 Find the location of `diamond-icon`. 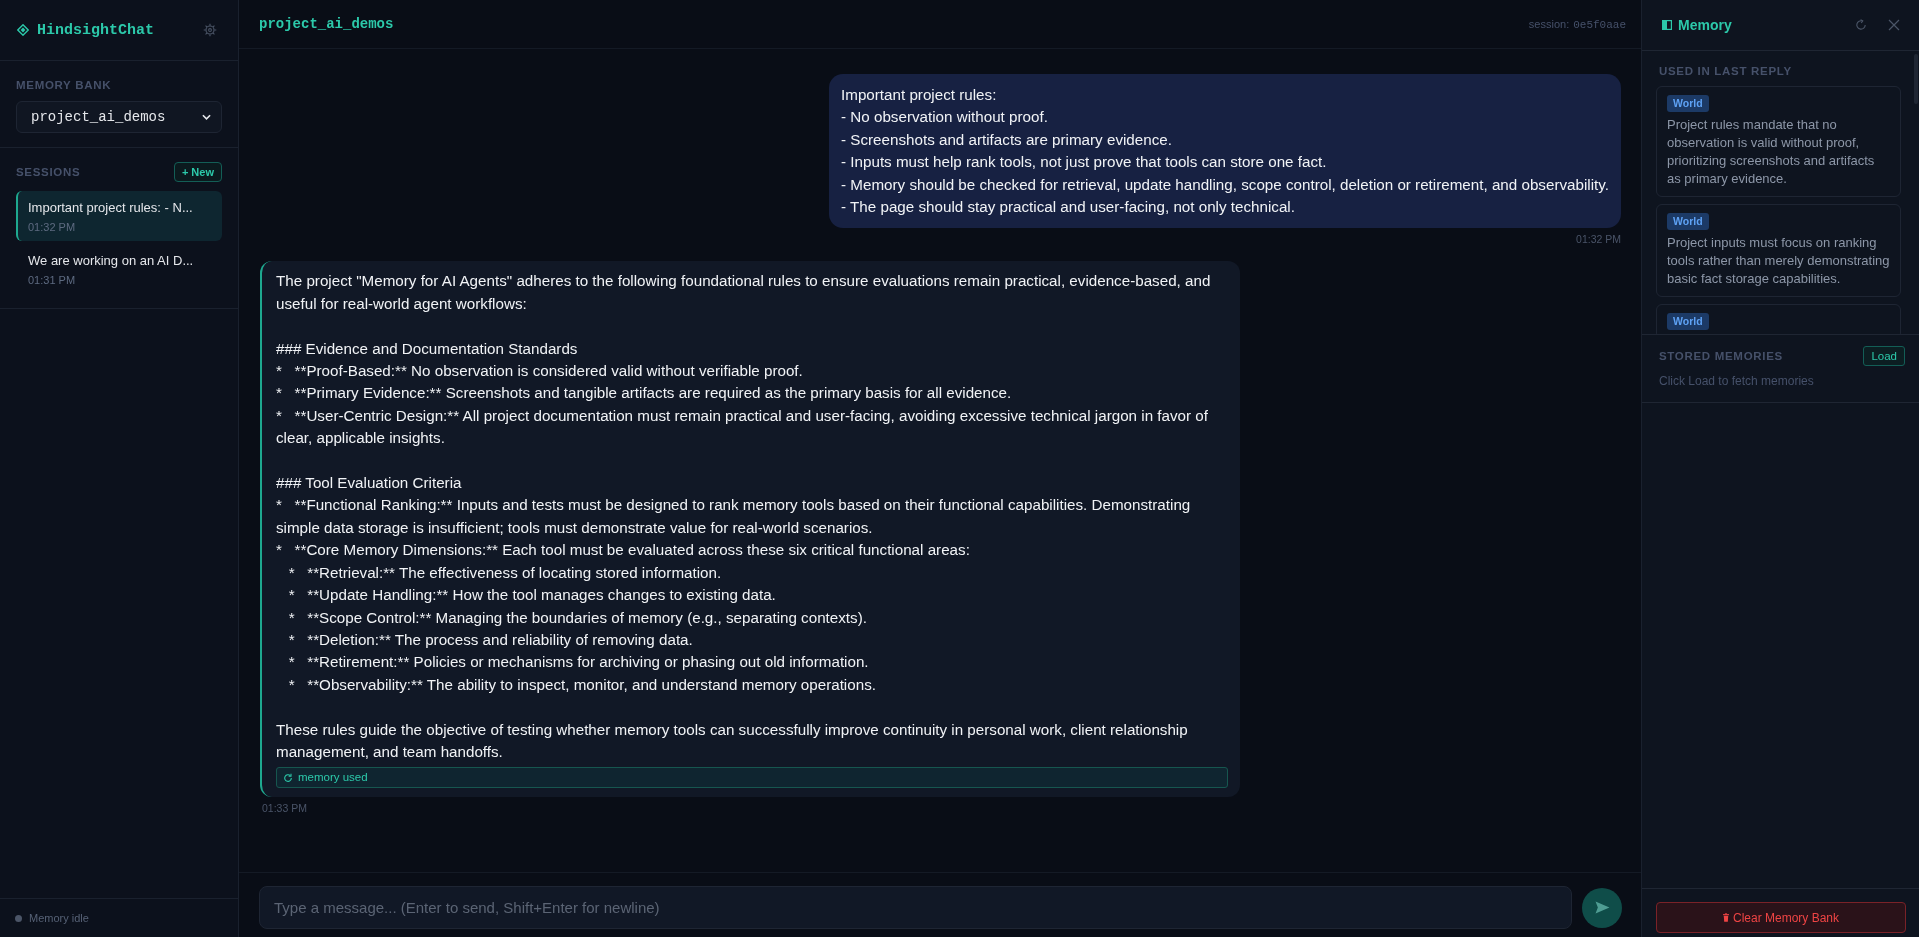

diamond-icon is located at coordinates (23, 30).